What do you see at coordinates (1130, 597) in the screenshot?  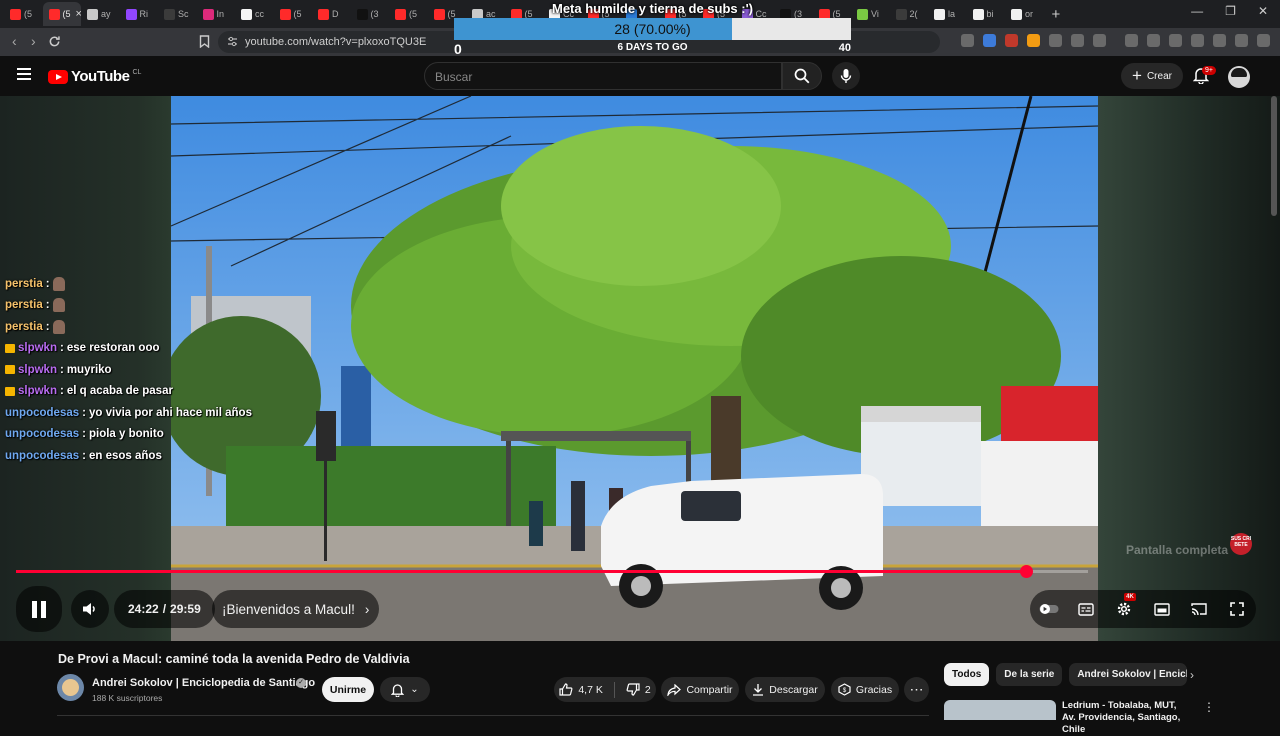 I see `quality-badge: 4K` at bounding box center [1130, 597].